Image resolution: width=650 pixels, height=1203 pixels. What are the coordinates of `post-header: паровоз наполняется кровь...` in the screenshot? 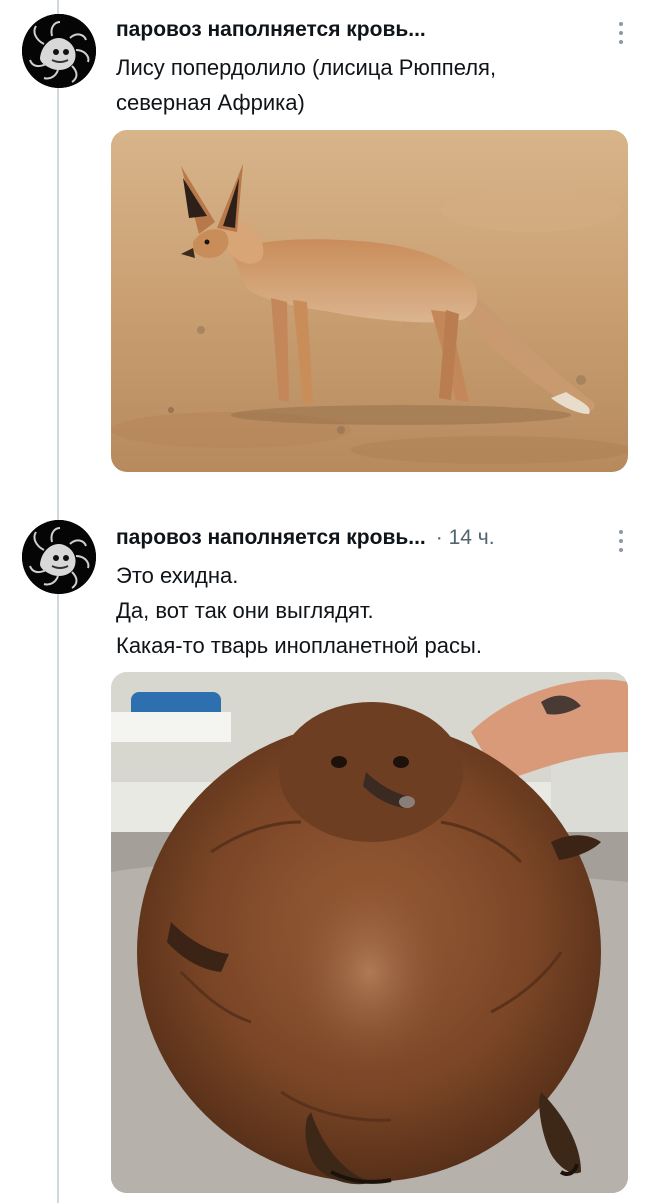 It's located at (276, 30).